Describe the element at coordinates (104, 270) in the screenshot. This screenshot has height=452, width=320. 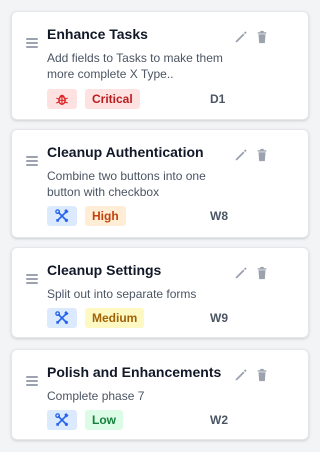
I see `task-title: Cleanup Settings` at that location.